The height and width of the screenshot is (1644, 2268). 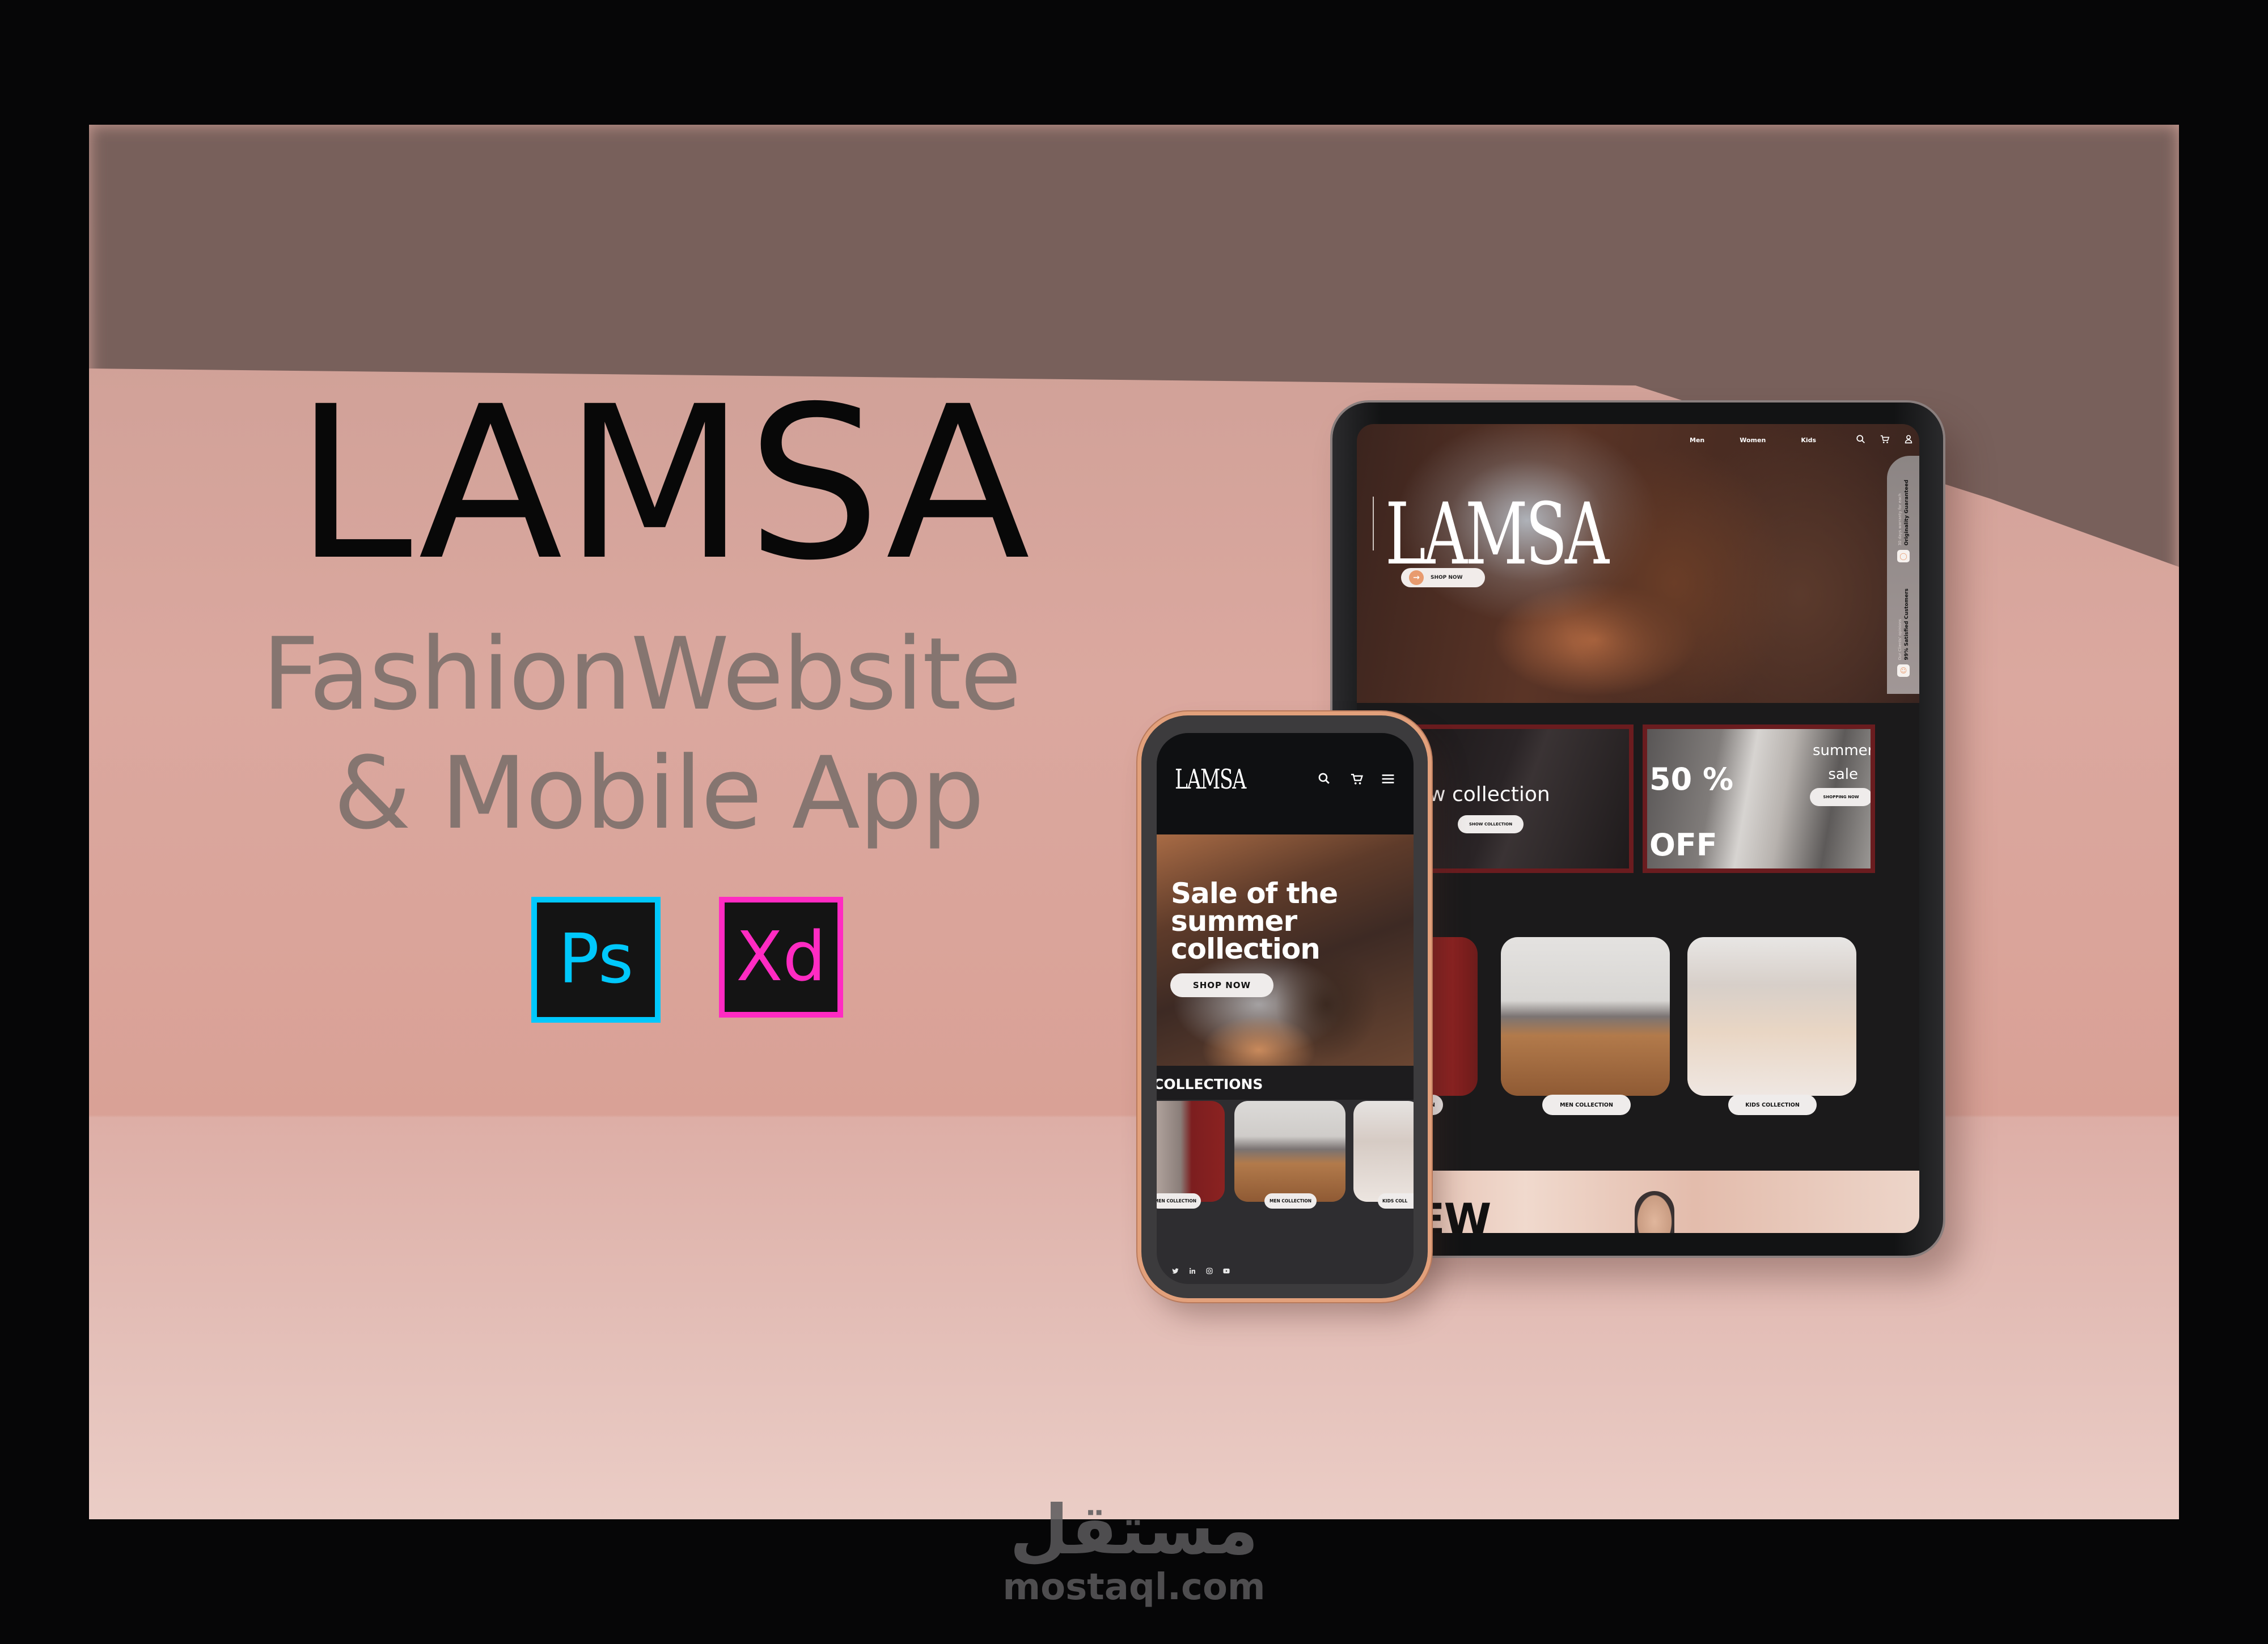 I want to click on side-item-title: 99% Satisfied Customers, so click(x=1906, y=624).